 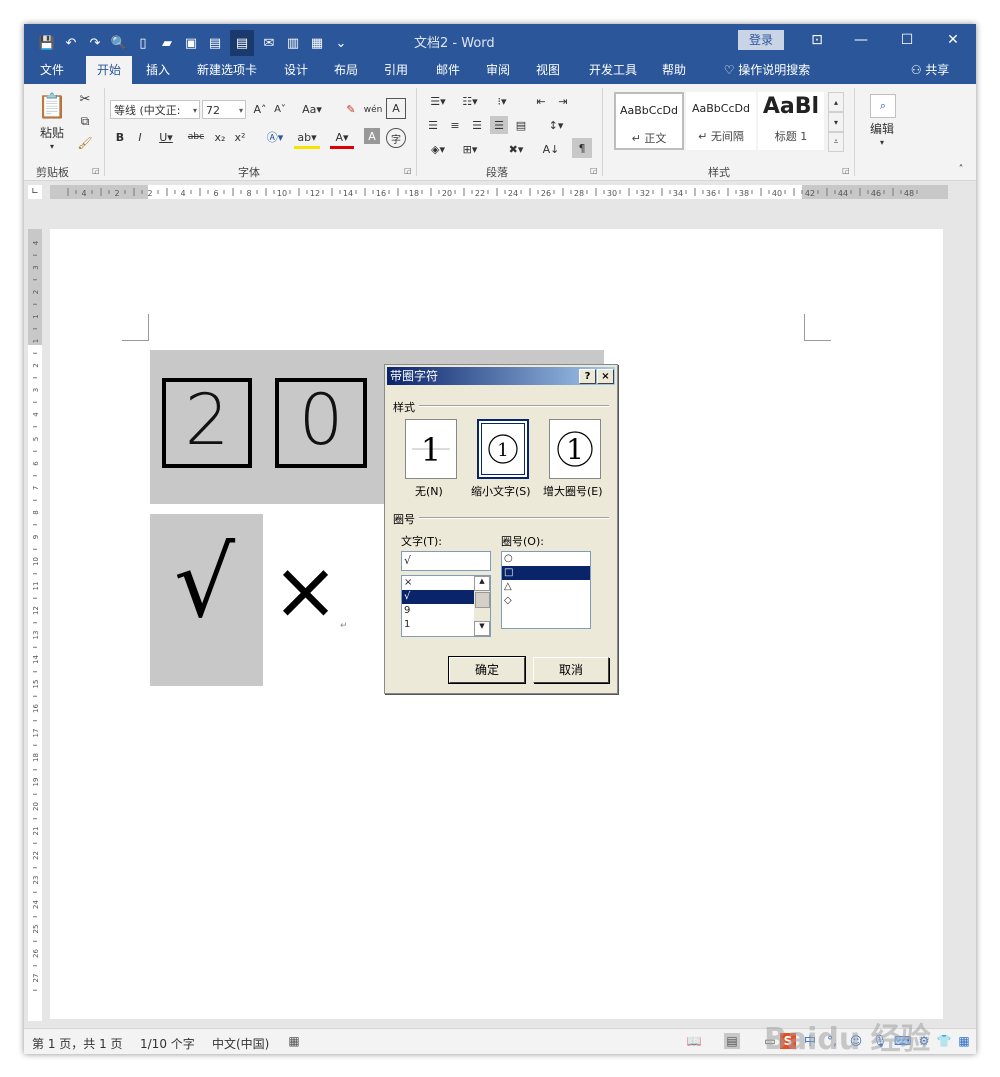 I want to click on numbering-icon: ☷▾, so click(x=470, y=101).